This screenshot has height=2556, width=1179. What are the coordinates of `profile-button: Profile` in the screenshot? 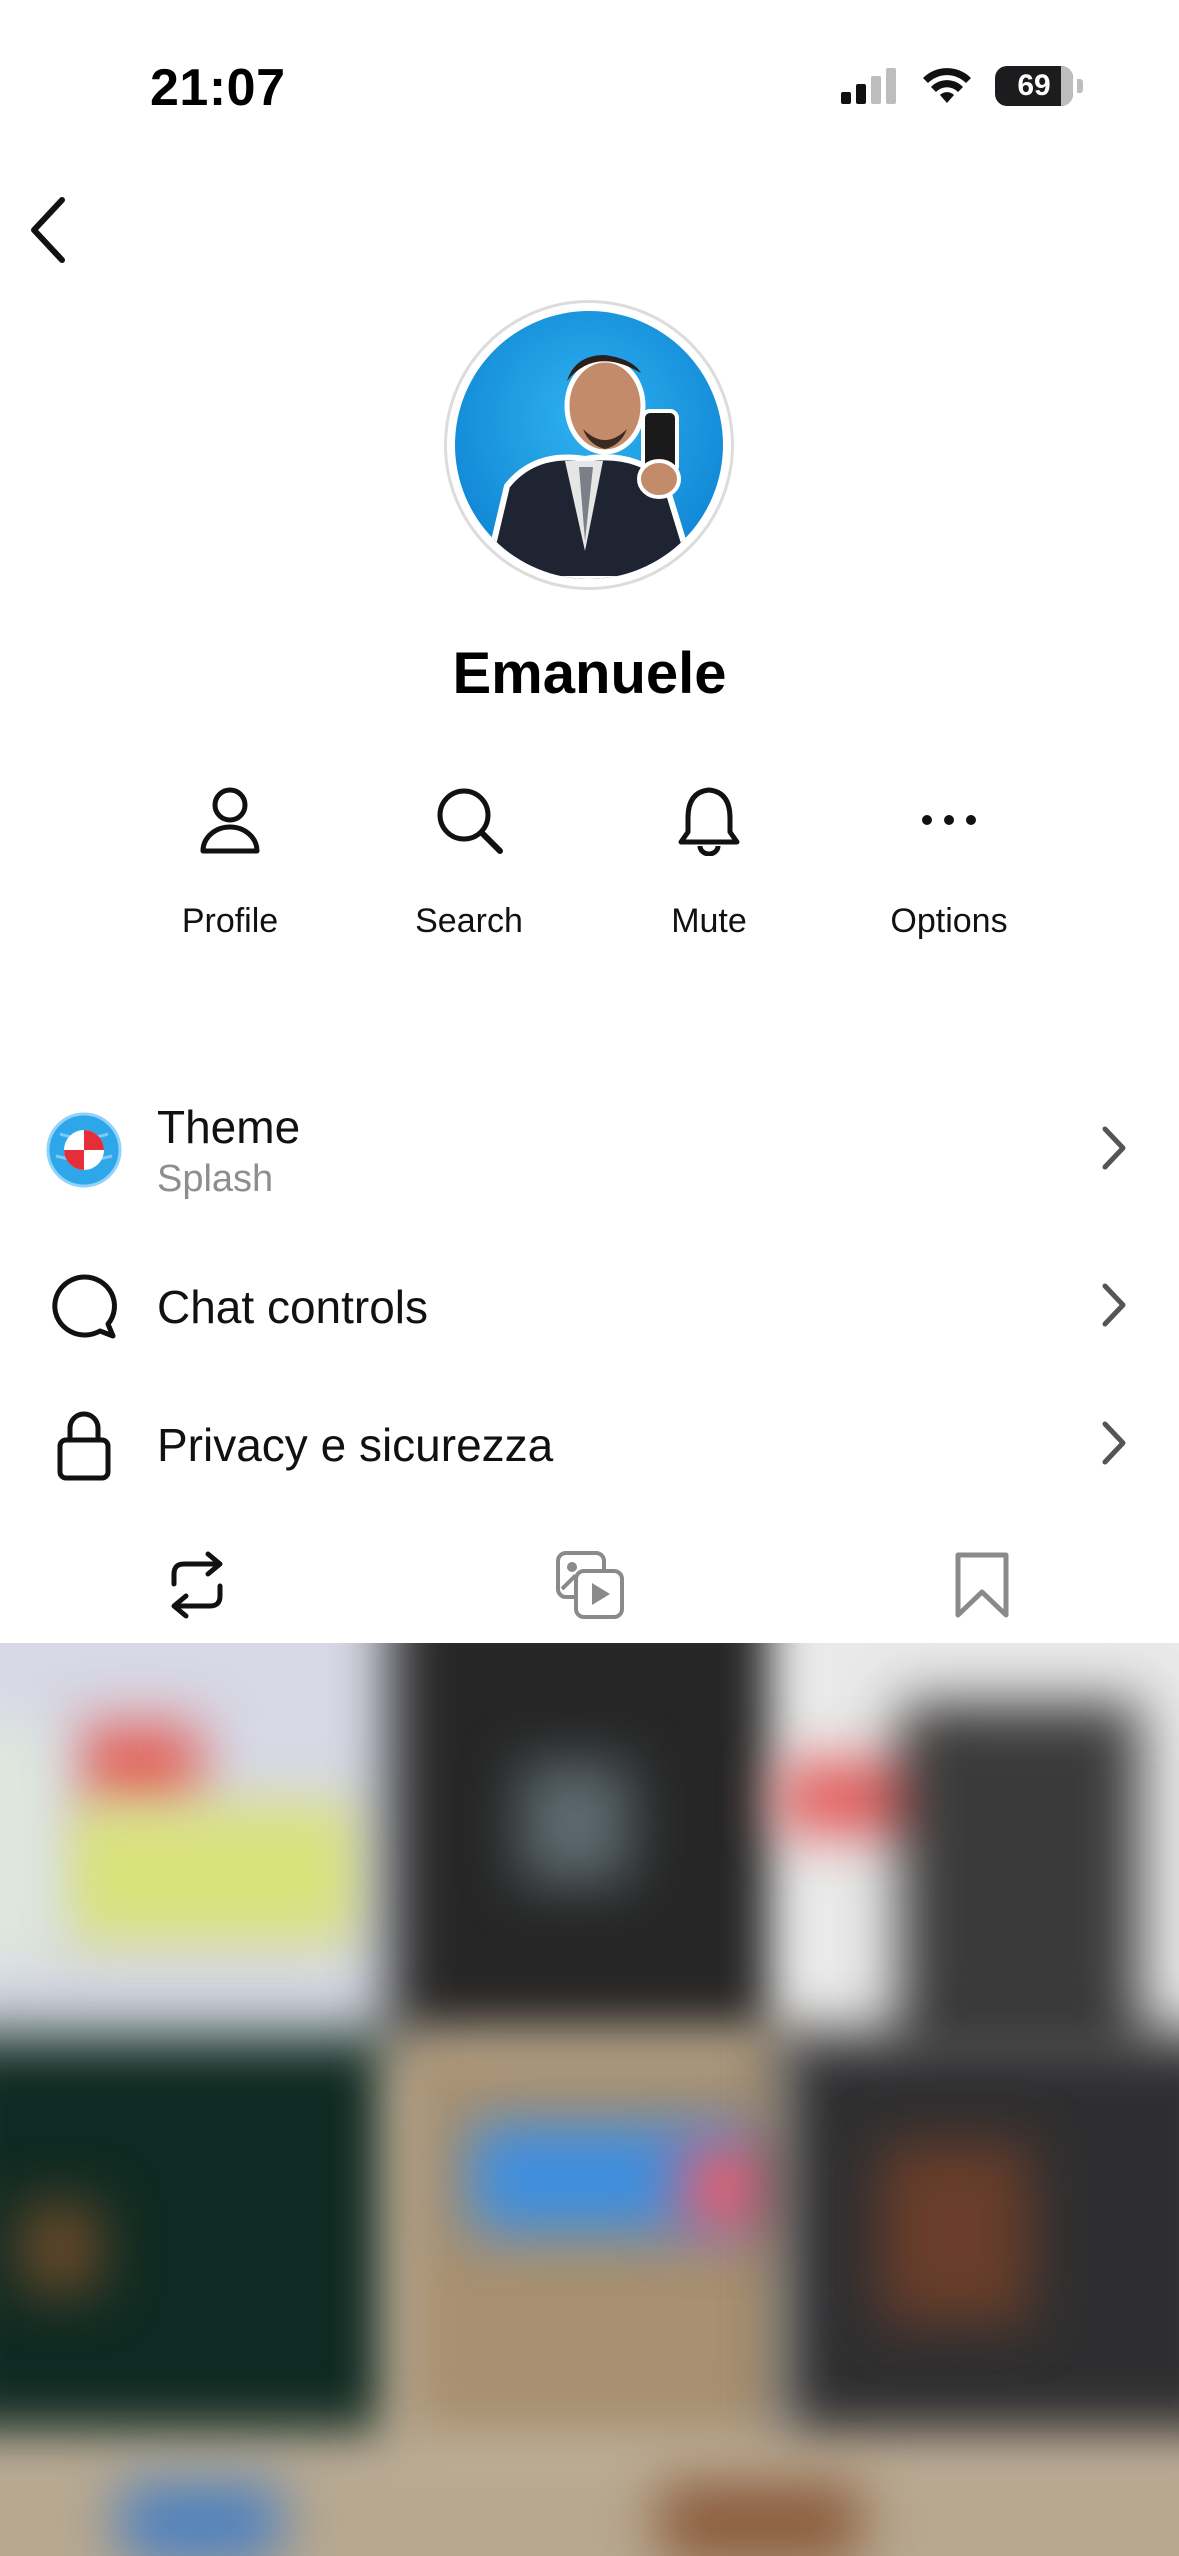 It's located at (230, 860).